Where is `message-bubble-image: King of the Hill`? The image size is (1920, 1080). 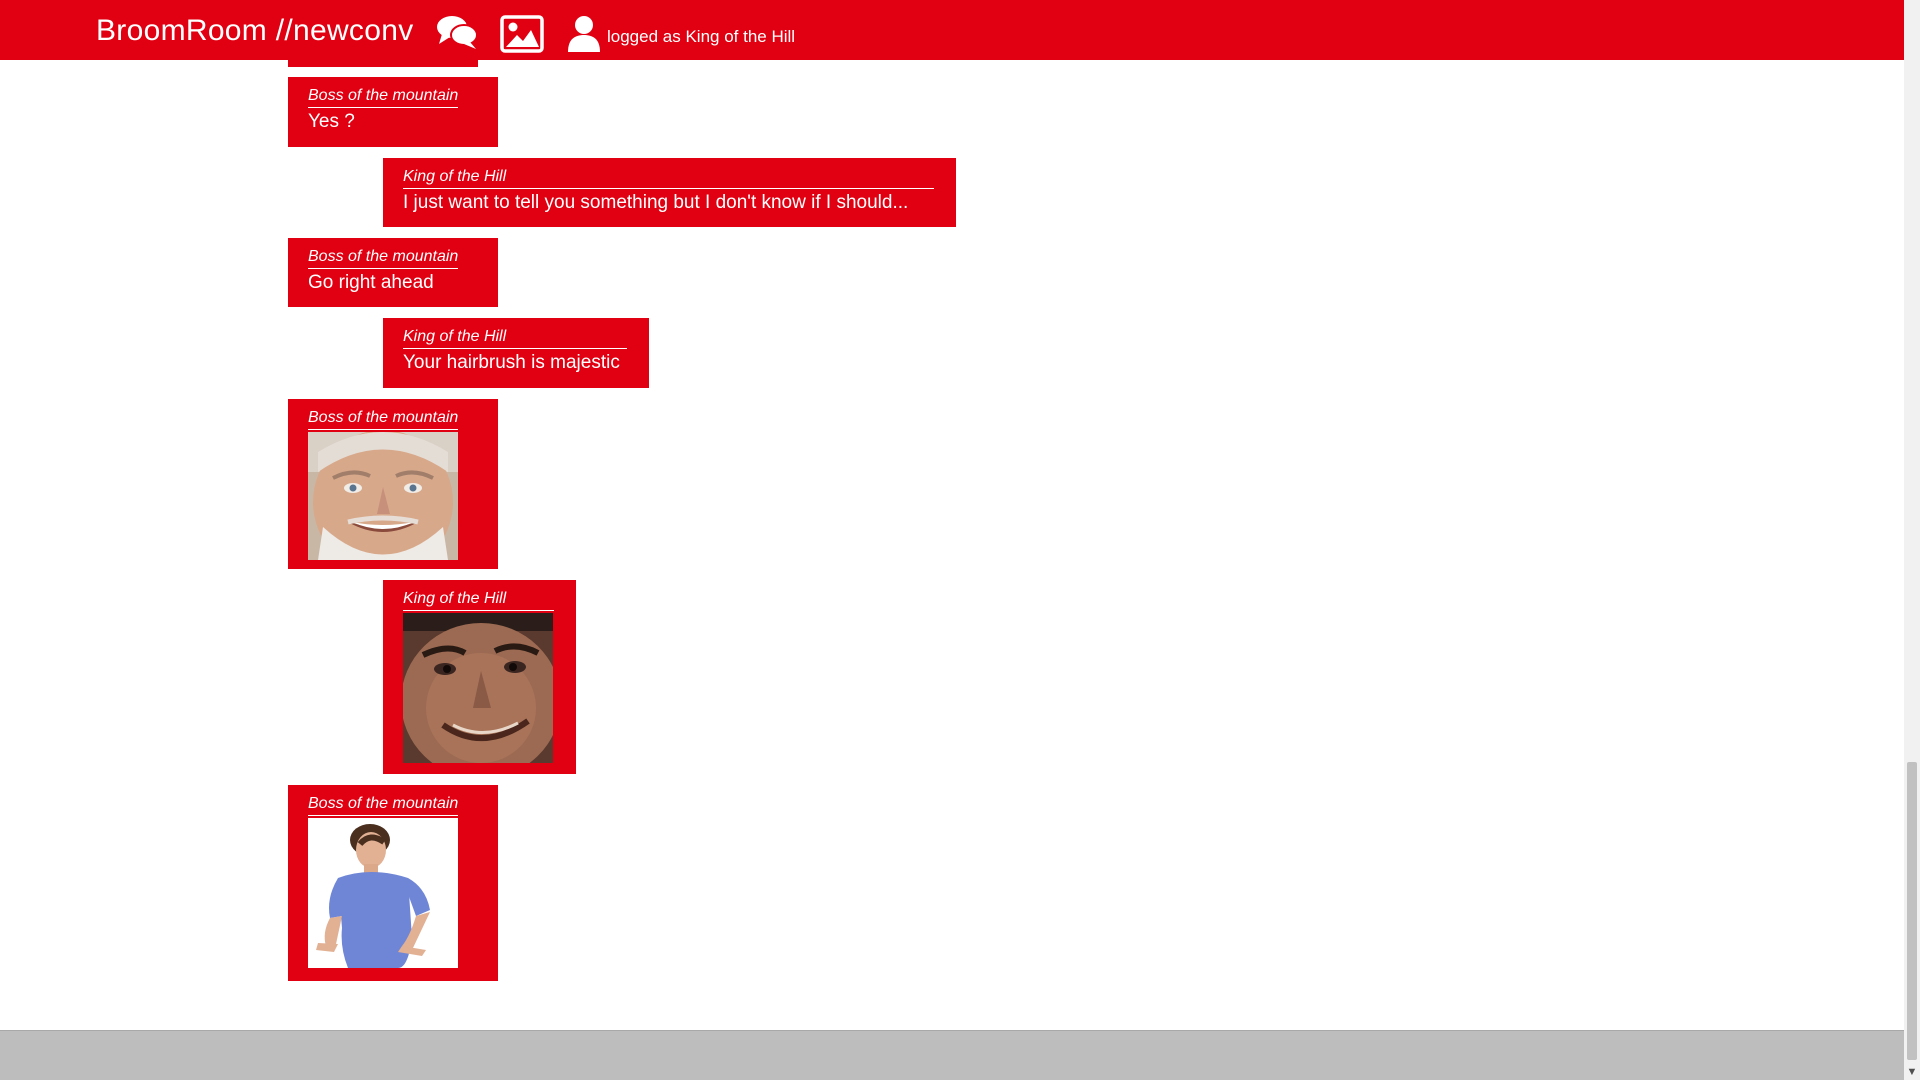 message-bubble-image: King of the Hill is located at coordinates (479, 677).